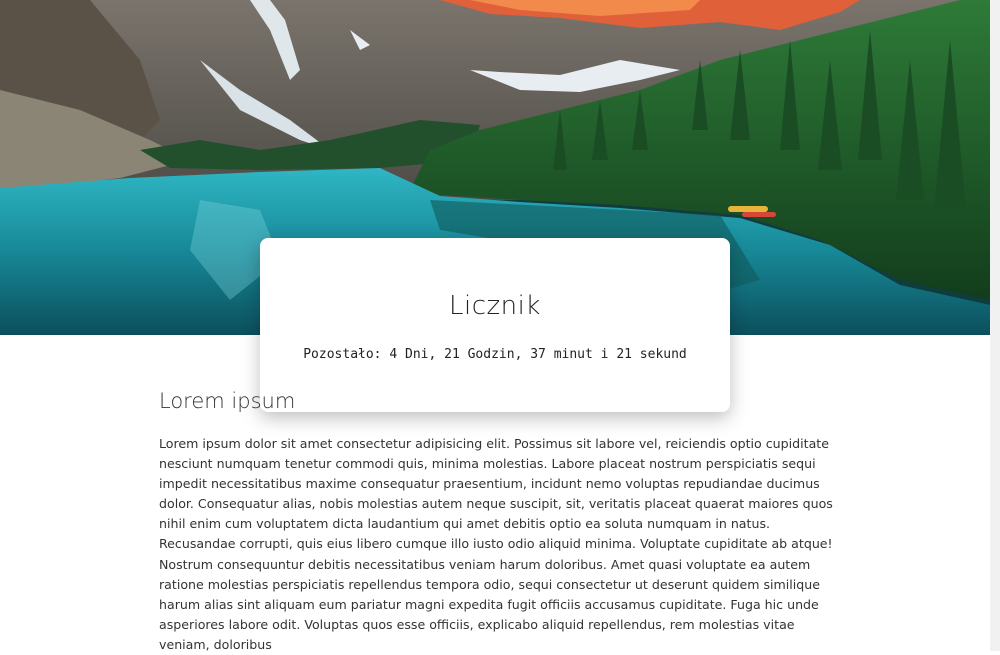 The width and height of the screenshot is (1000, 655). Describe the element at coordinates (995, 325) in the screenshot. I see `scrollbar` at that location.